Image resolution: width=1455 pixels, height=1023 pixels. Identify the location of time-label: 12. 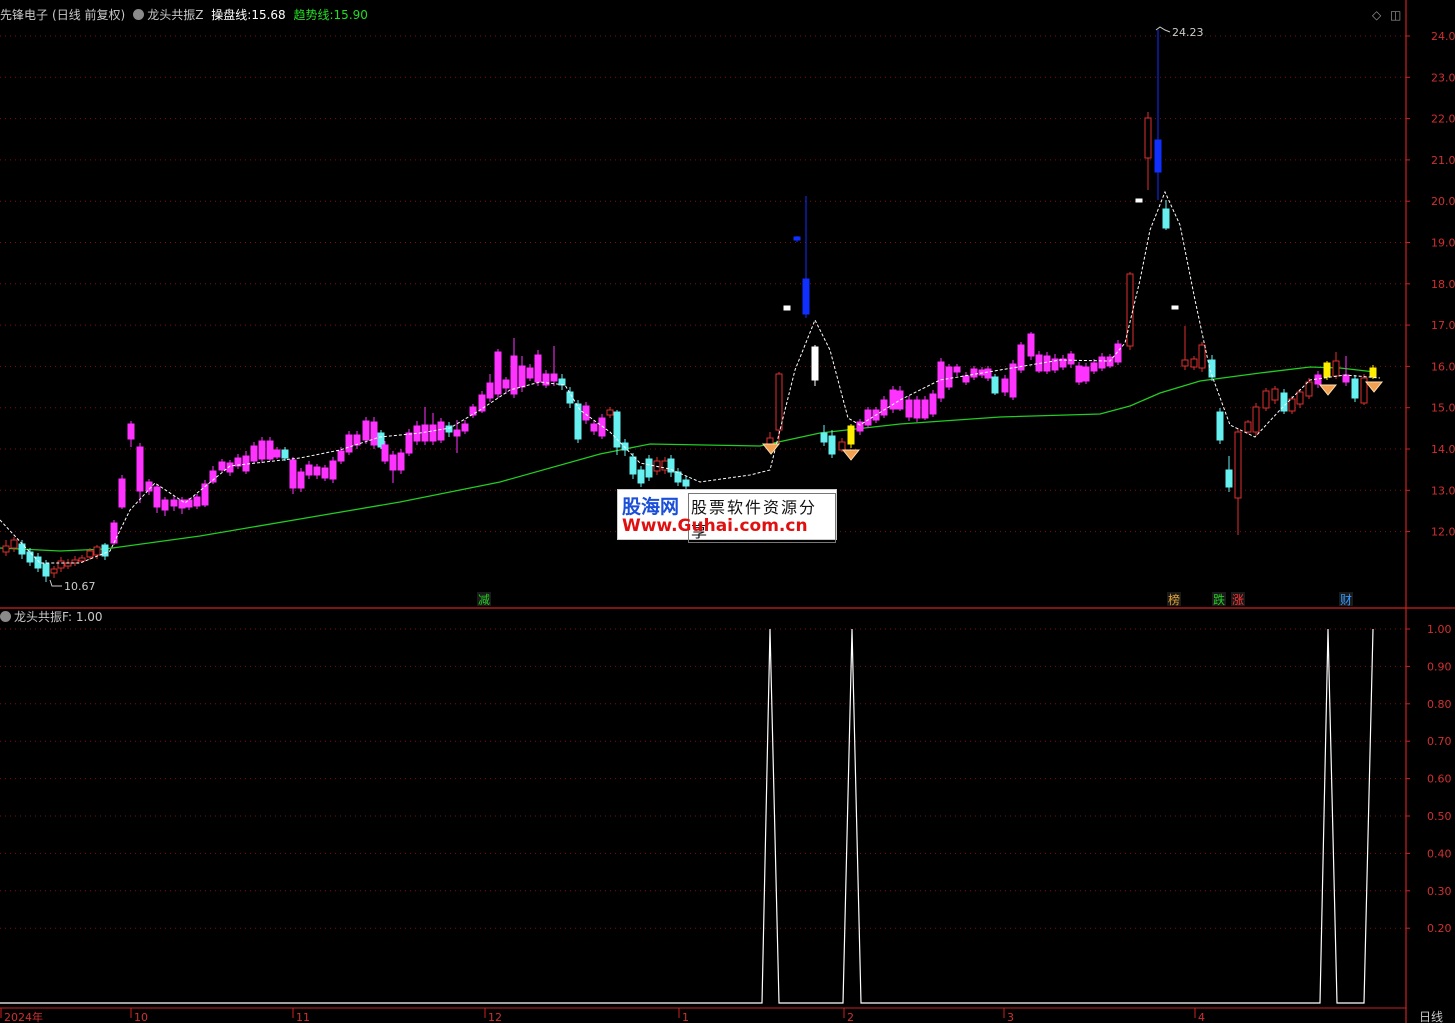
(495, 1017).